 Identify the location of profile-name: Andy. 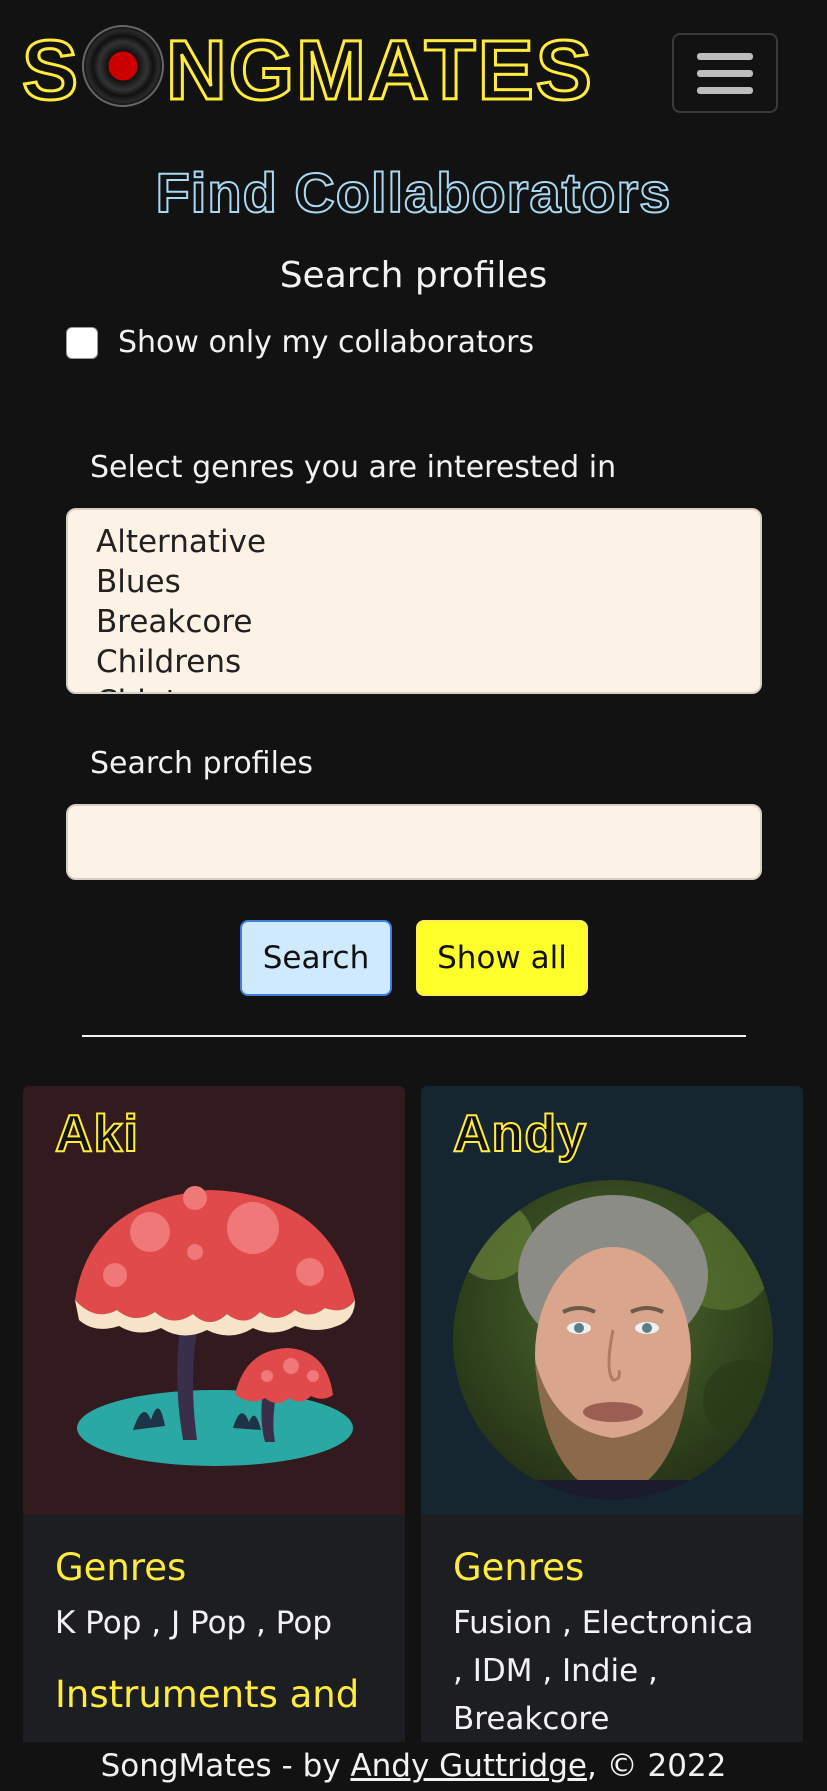
(519, 1134).